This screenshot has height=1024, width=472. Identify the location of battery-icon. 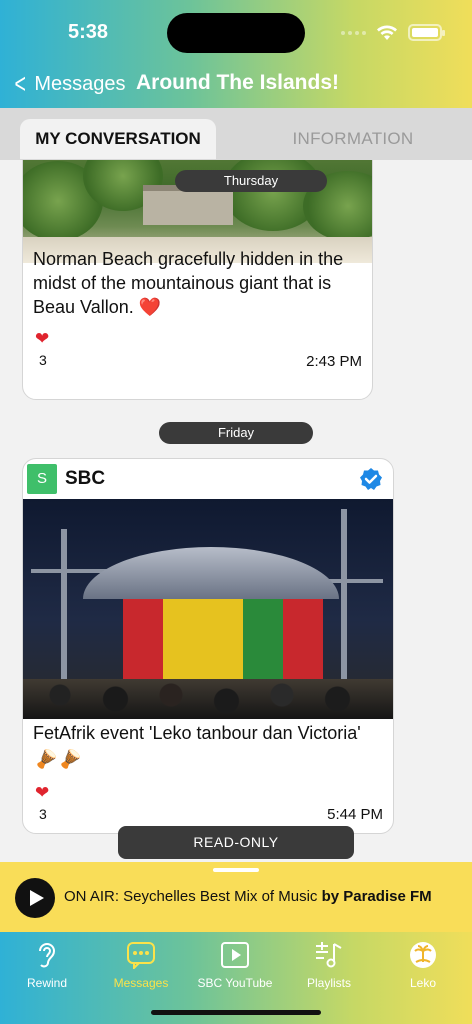
(426, 32).